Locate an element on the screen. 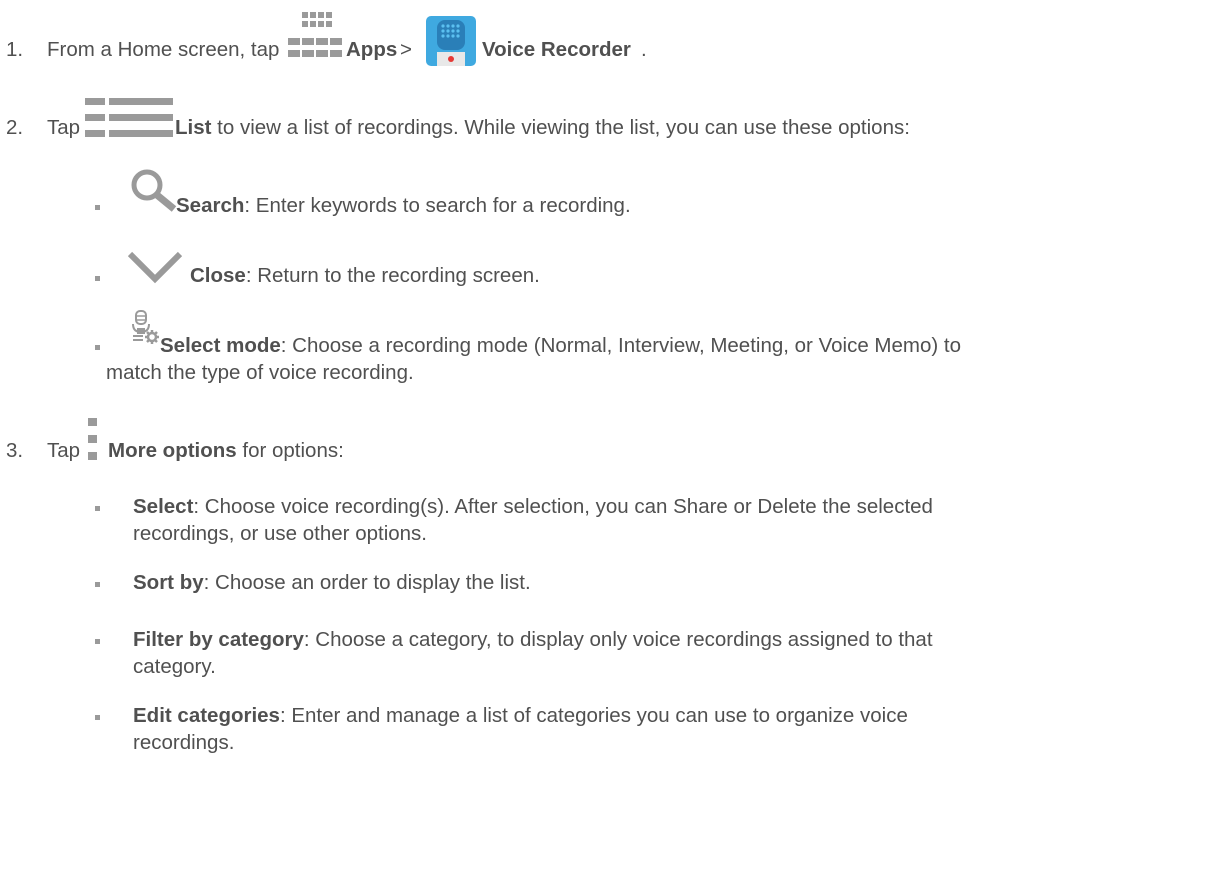  step-number: 3. is located at coordinates (15, 450).